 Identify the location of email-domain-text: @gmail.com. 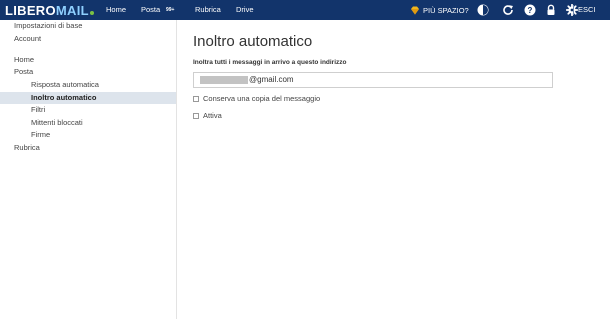
(271, 79).